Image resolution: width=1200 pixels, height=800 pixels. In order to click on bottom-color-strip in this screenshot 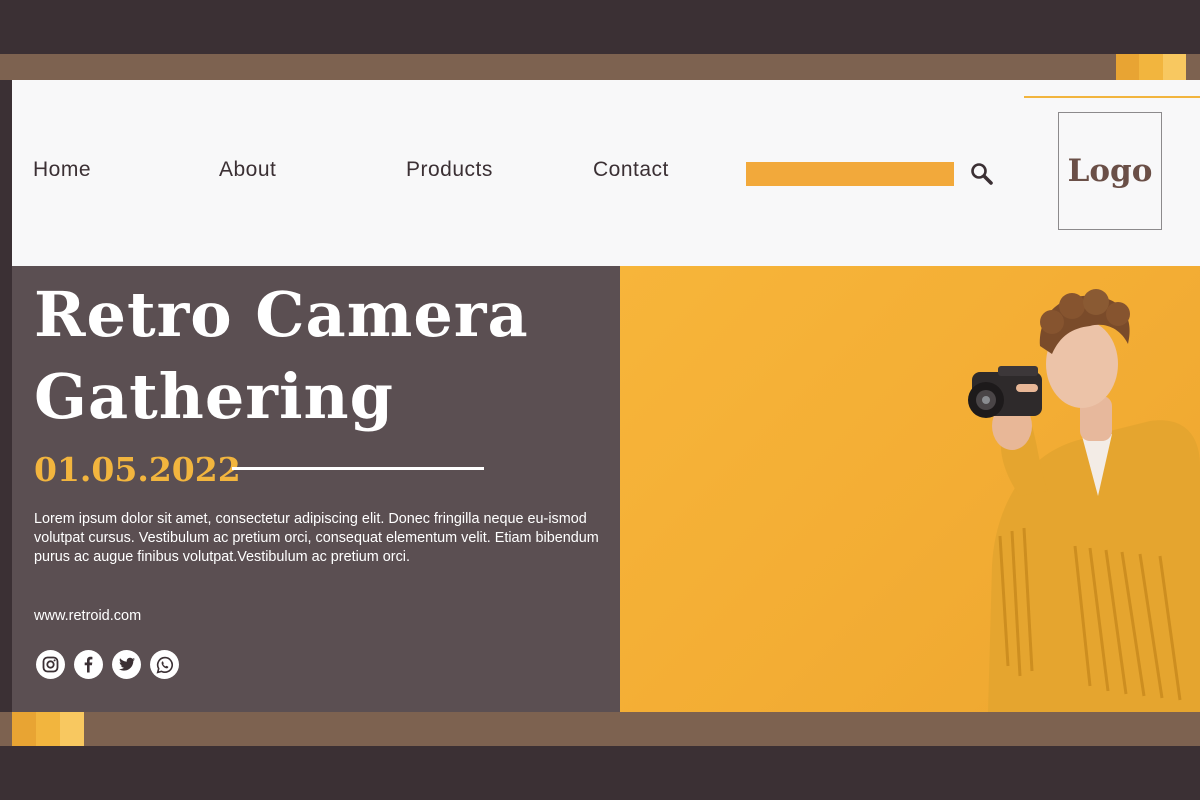, I will do `click(48, 729)`.